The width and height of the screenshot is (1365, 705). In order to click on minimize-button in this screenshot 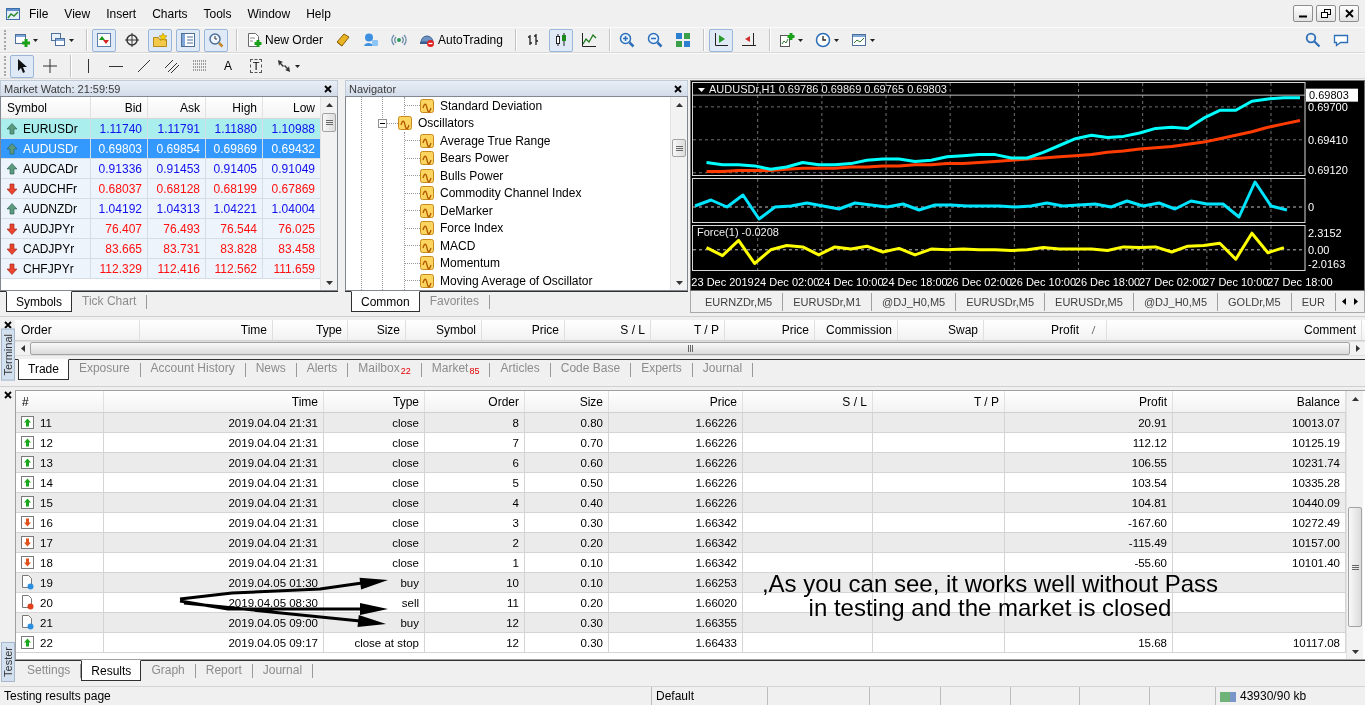, I will do `click(1303, 13)`.